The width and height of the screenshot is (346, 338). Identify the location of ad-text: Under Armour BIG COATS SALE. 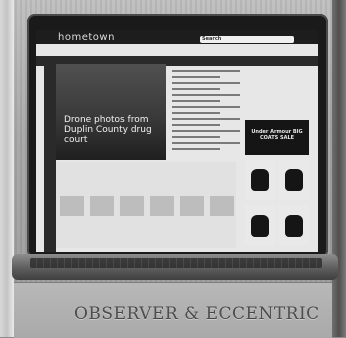
(277, 135).